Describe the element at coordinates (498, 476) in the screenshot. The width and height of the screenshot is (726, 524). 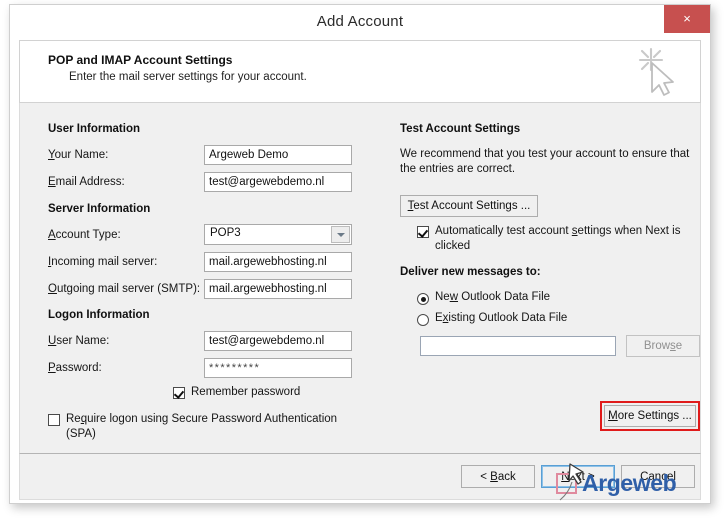
I see `back-button: < Back` at that location.